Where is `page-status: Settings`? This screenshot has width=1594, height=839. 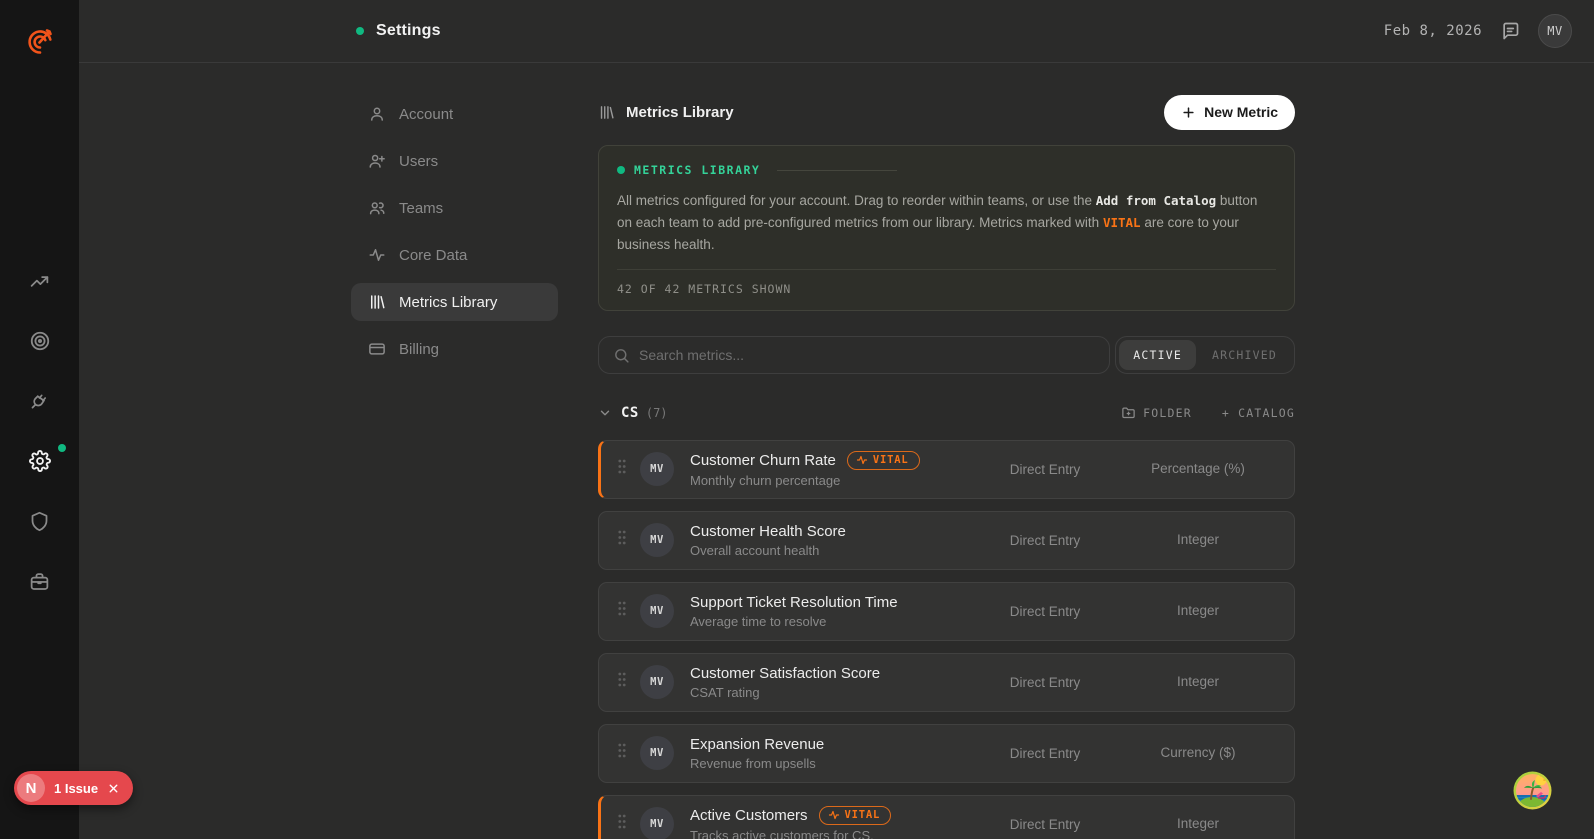
page-status: Settings is located at coordinates (398, 31).